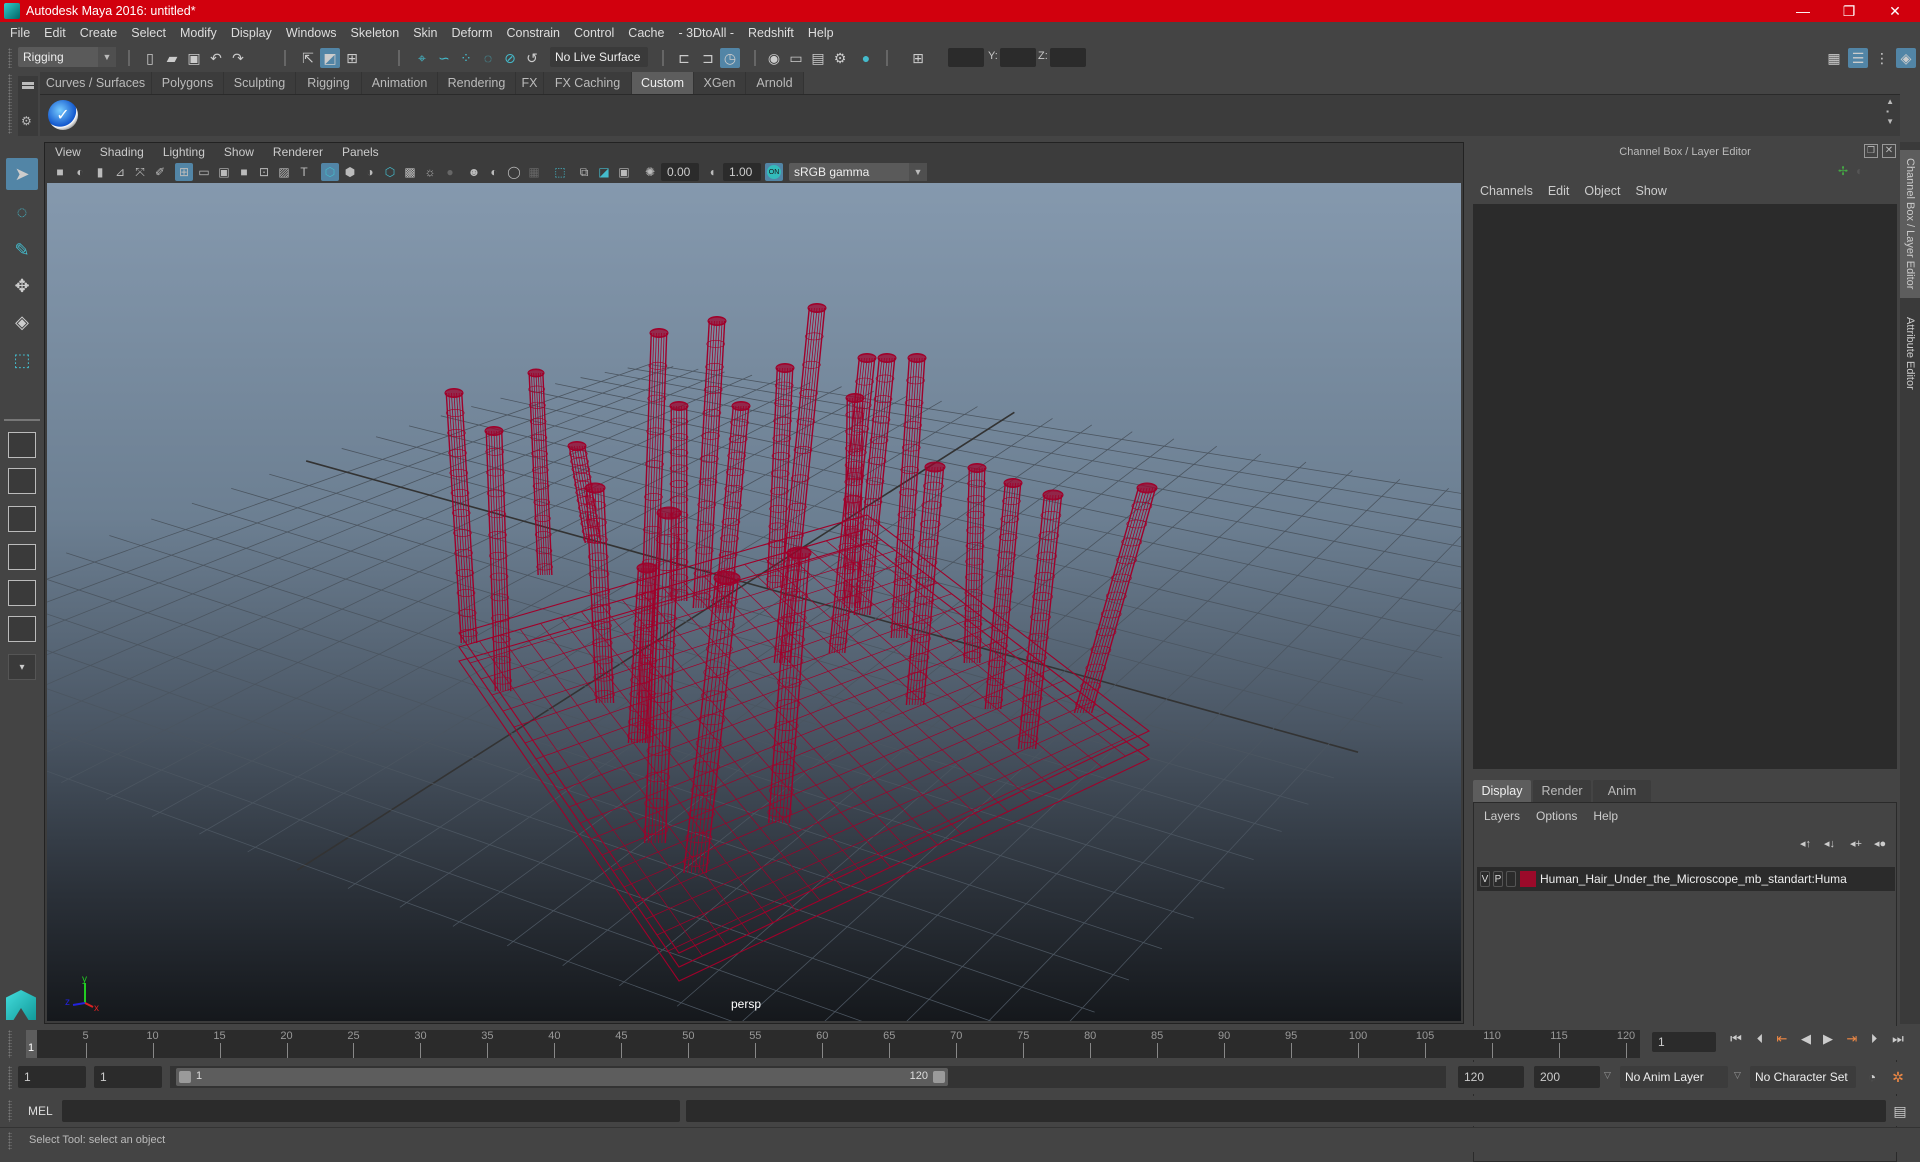 The width and height of the screenshot is (1920, 1162). What do you see at coordinates (534, 33) in the screenshot?
I see `menu-constrain: Constrain` at bounding box center [534, 33].